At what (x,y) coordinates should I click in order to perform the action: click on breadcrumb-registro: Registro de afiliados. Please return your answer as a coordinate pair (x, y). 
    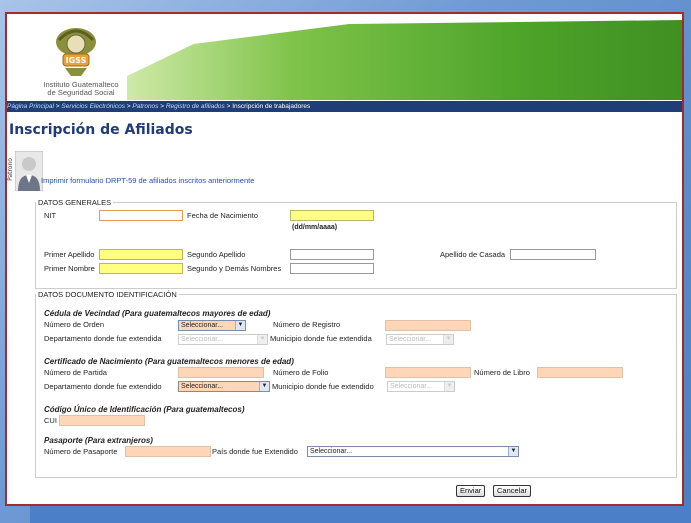
    Looking at the image, I should click on (195, 106).